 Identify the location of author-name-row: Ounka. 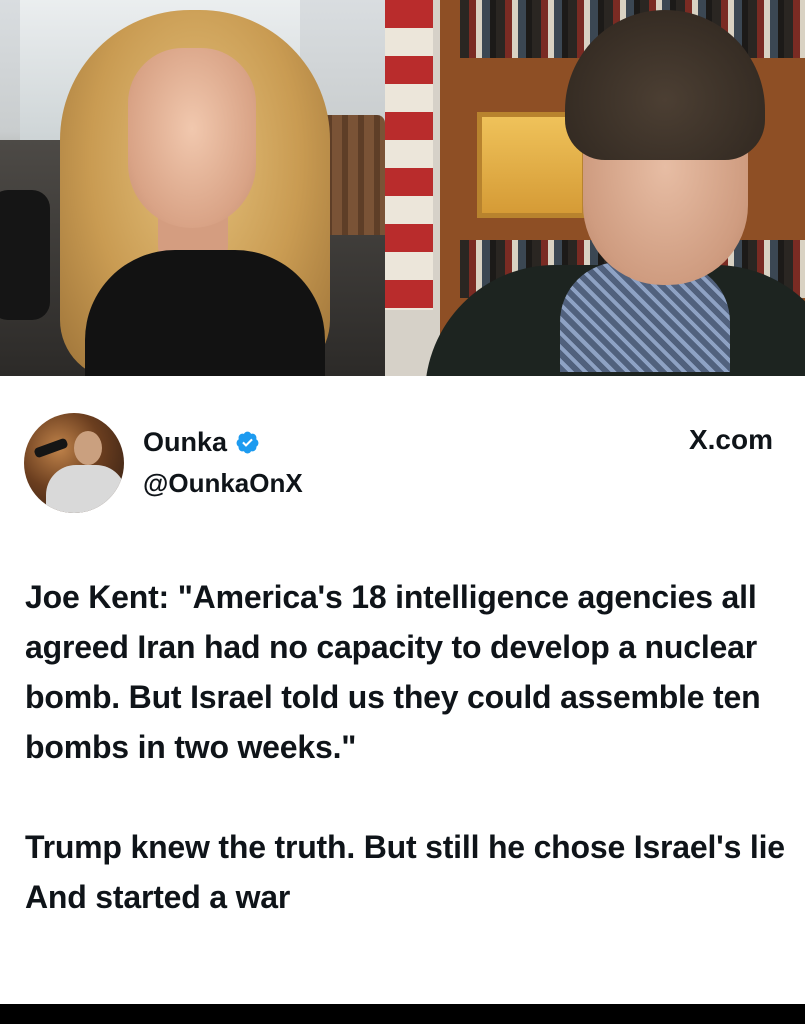
(201, 442).